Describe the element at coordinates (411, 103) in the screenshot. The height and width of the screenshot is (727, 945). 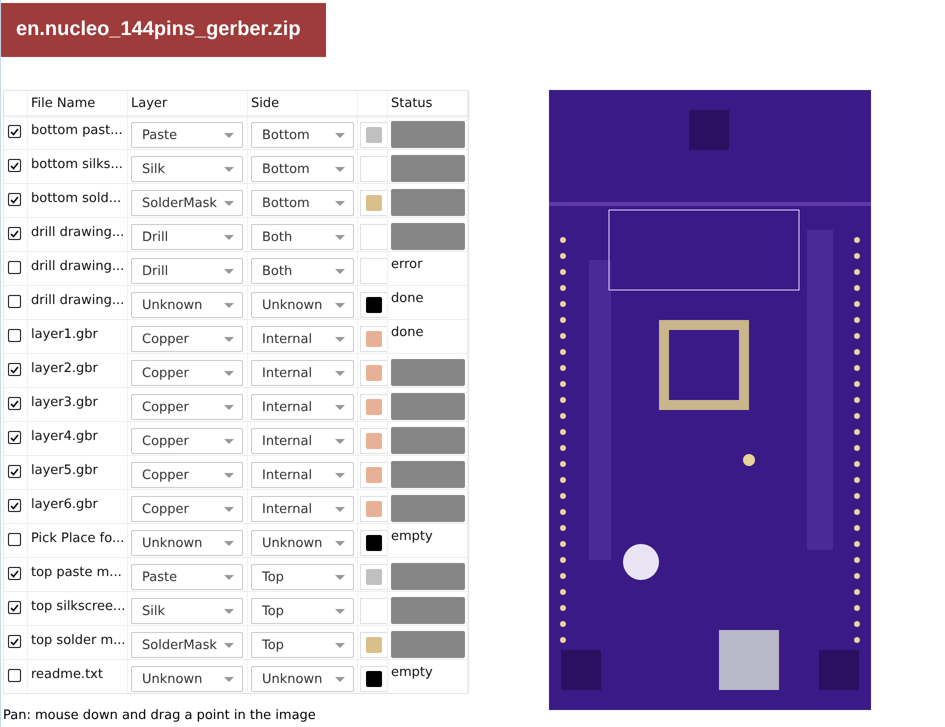
I see `column-header: Status` at that location.